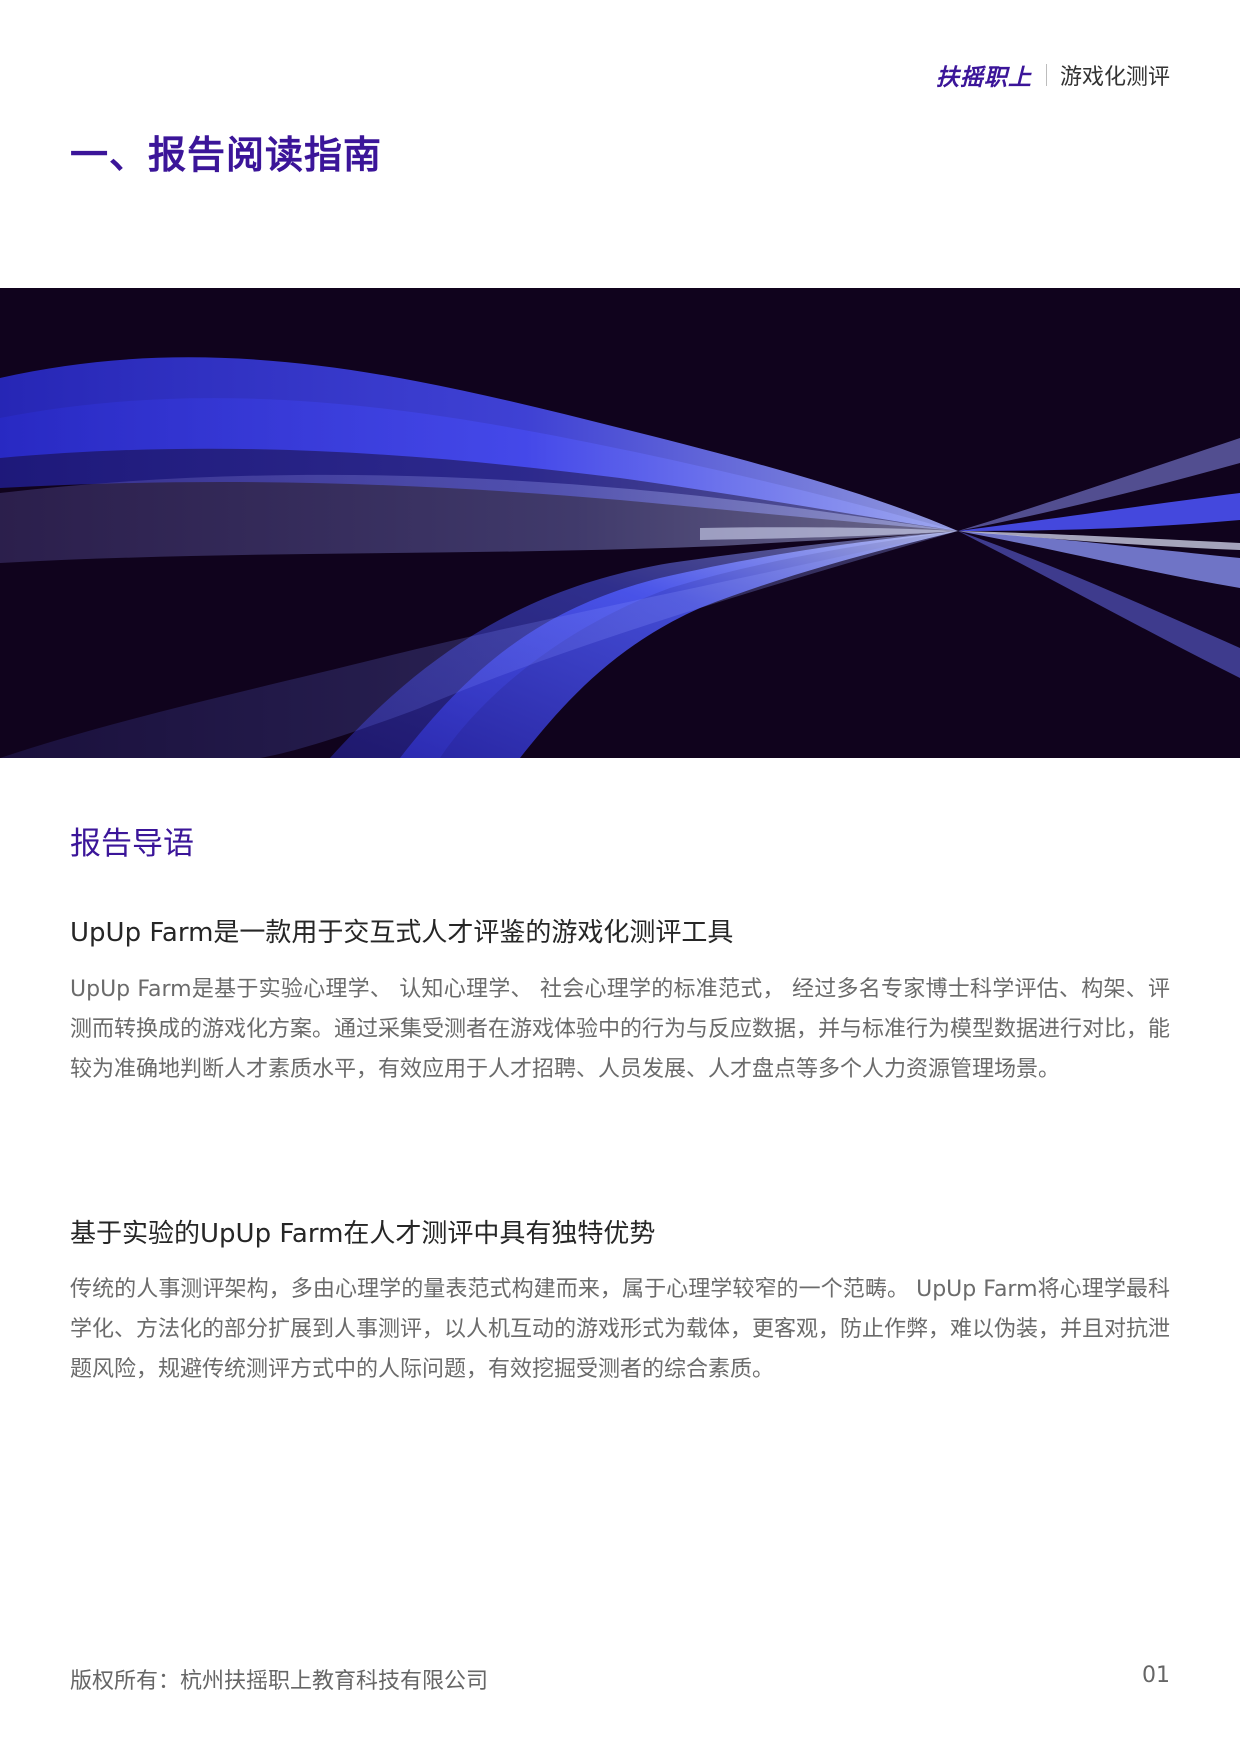  I want to click on header-divider, so click(1046, 75).